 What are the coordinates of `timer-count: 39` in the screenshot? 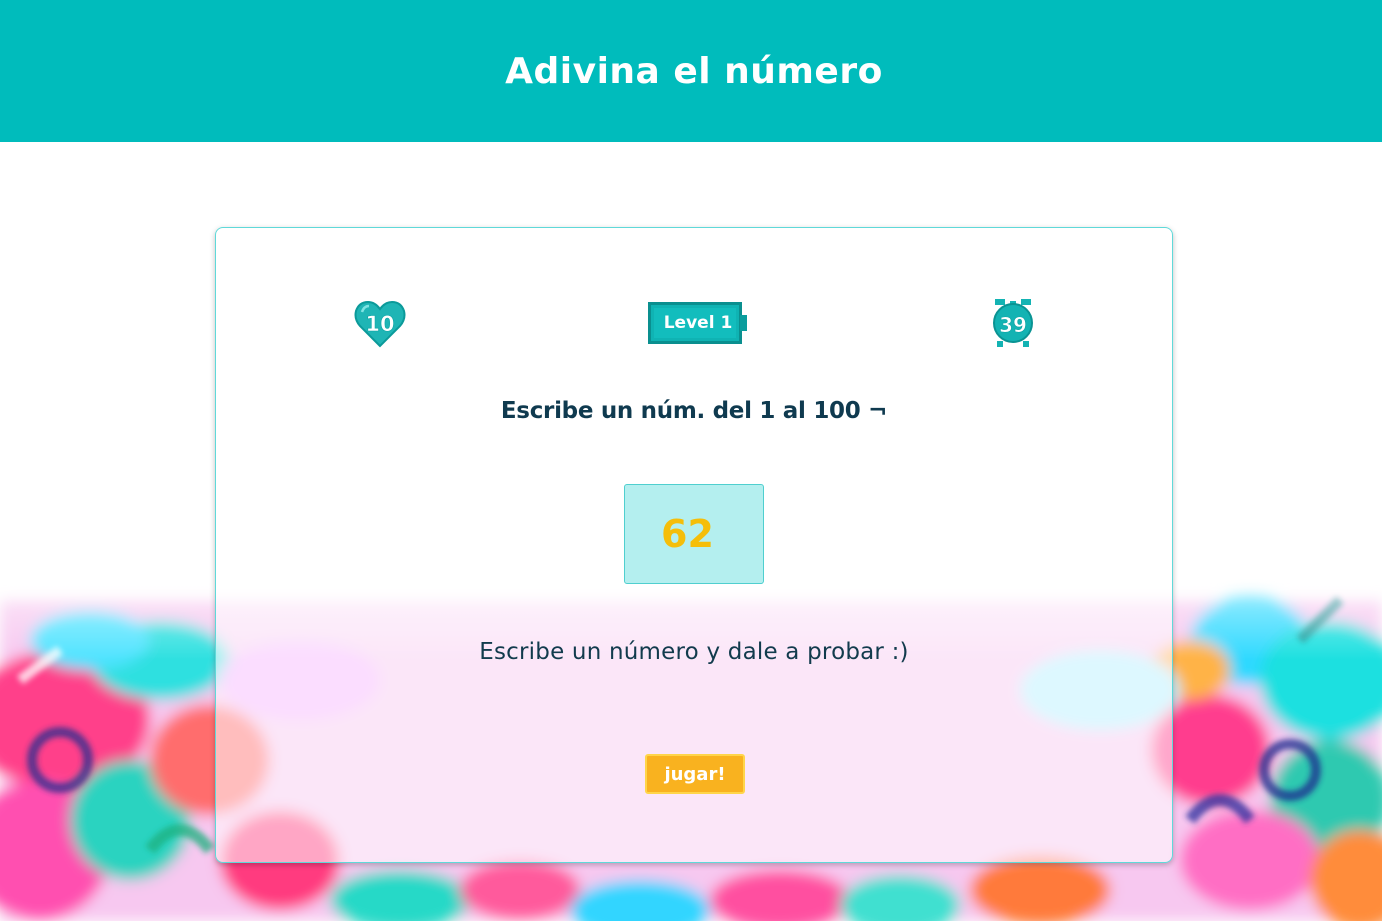 It's located at (1013, 325).